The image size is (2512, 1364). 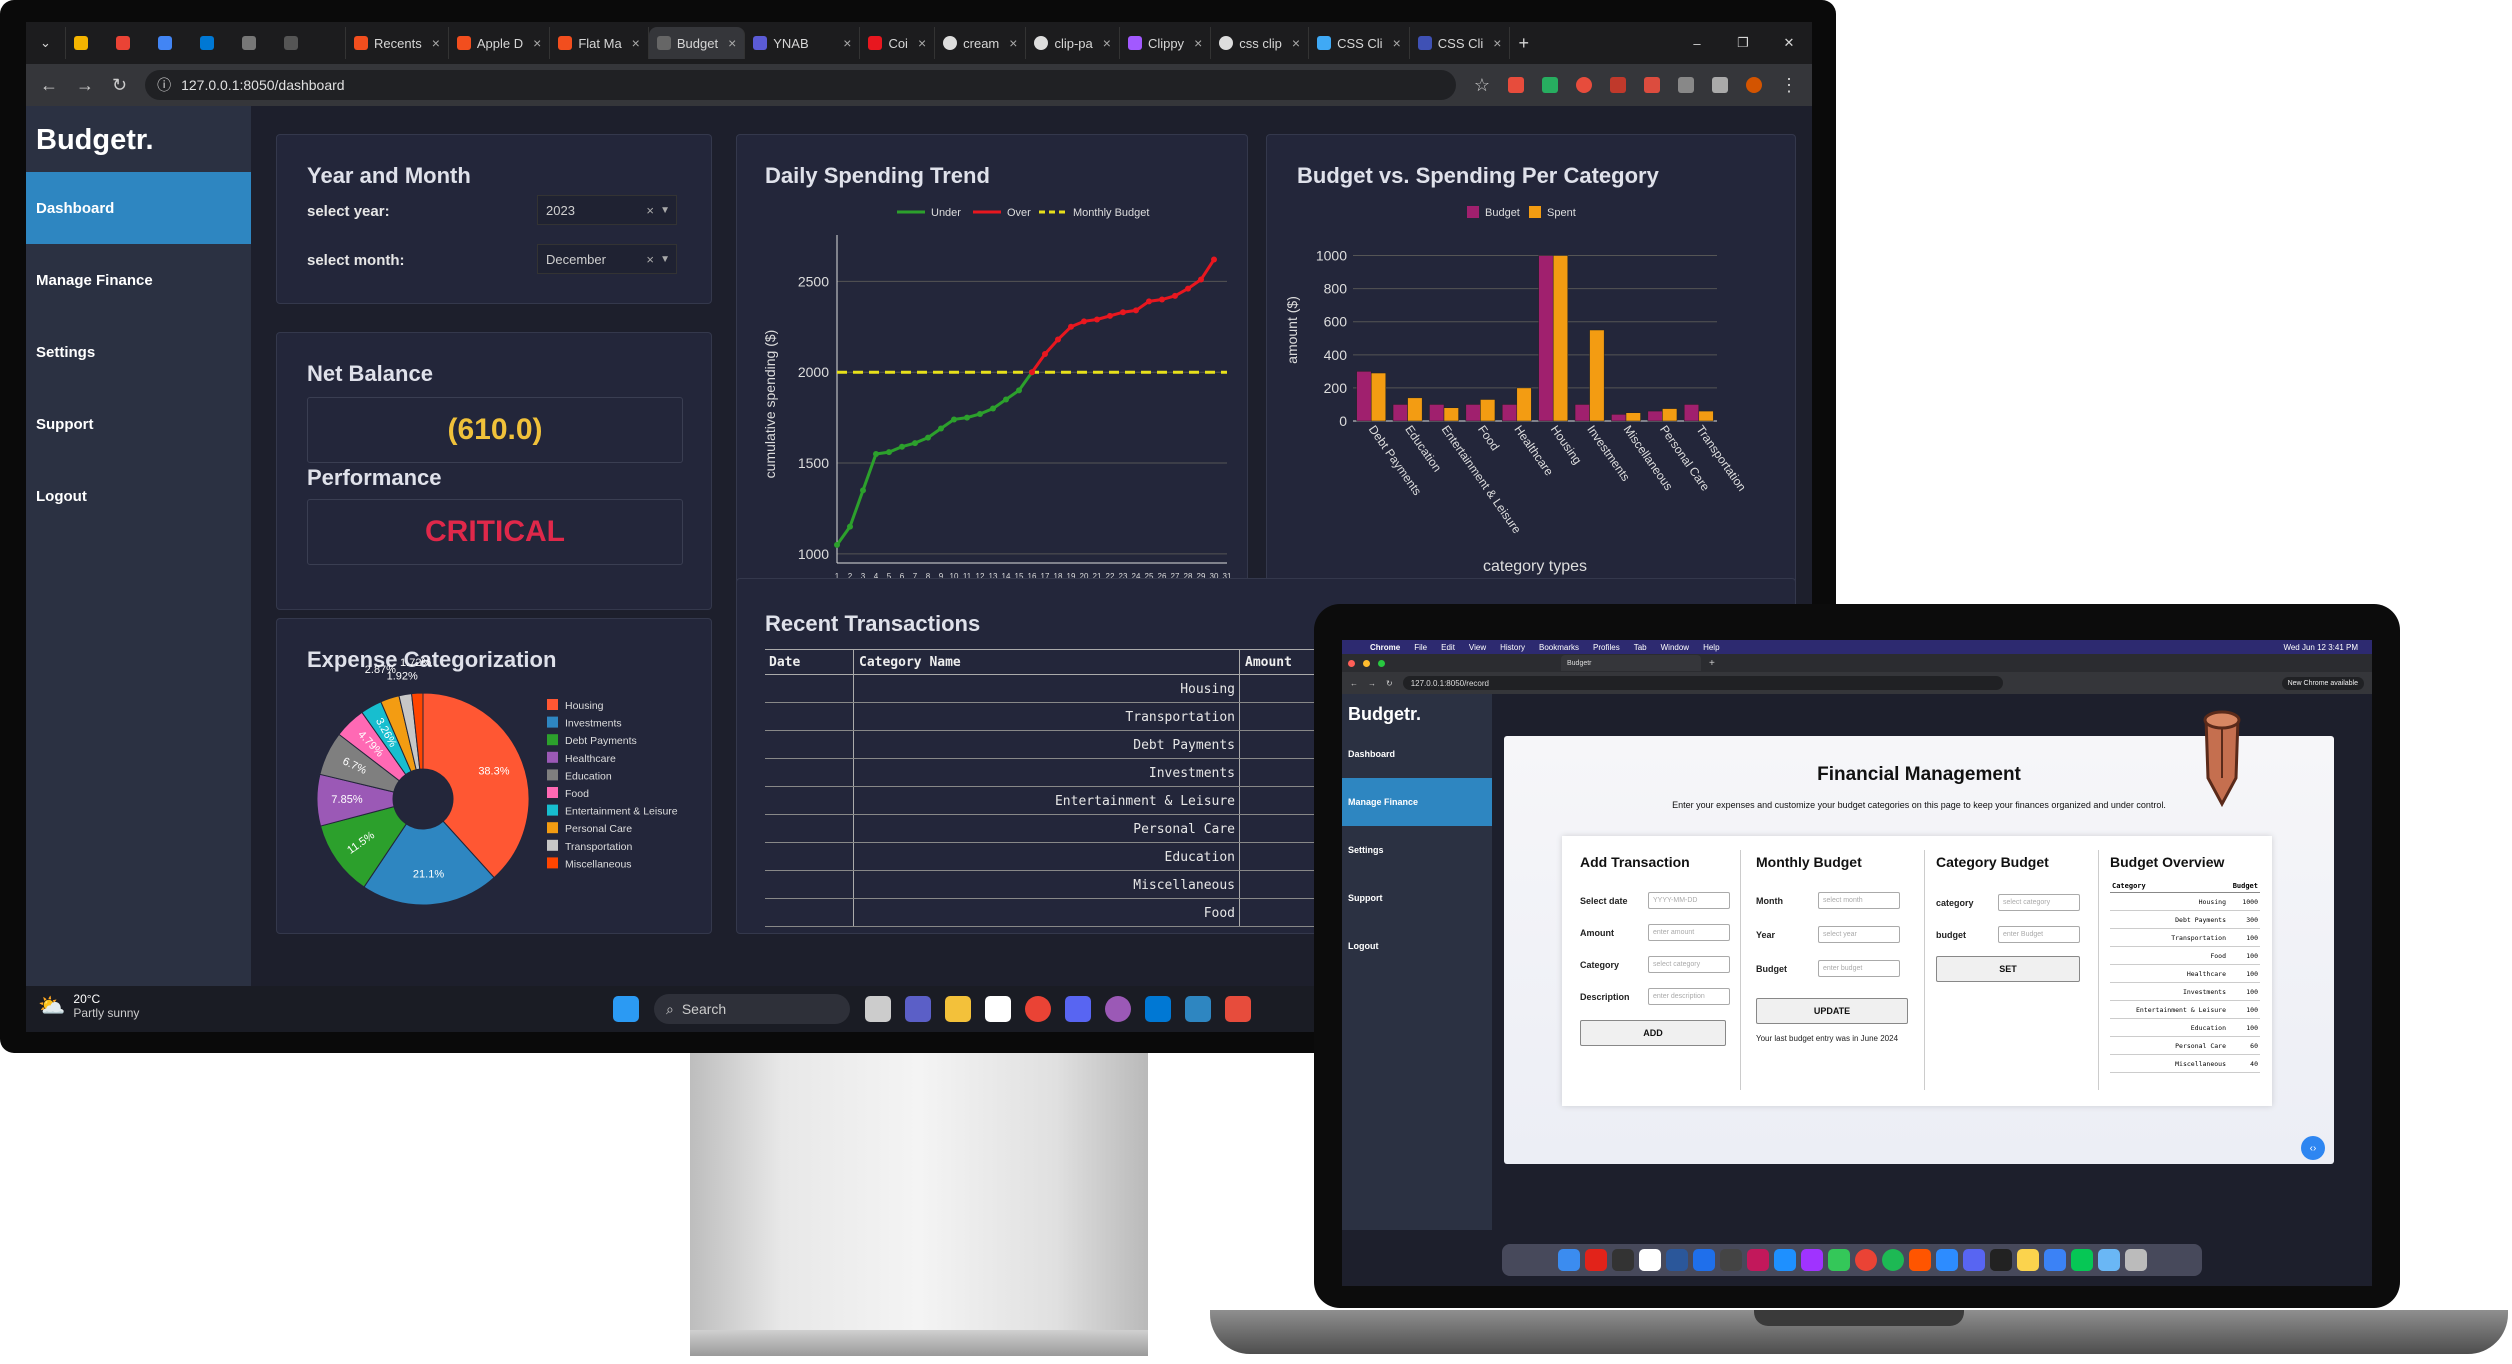 I want to click on folder-icon, so click(x=2108, y=1260).